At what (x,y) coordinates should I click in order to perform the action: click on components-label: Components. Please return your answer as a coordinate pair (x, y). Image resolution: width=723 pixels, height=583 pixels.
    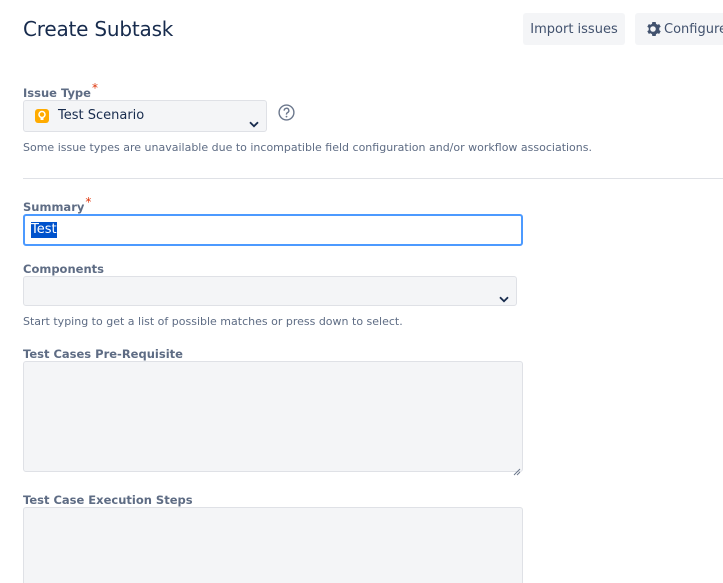
    Looking at the image, I should click on (63, 269).